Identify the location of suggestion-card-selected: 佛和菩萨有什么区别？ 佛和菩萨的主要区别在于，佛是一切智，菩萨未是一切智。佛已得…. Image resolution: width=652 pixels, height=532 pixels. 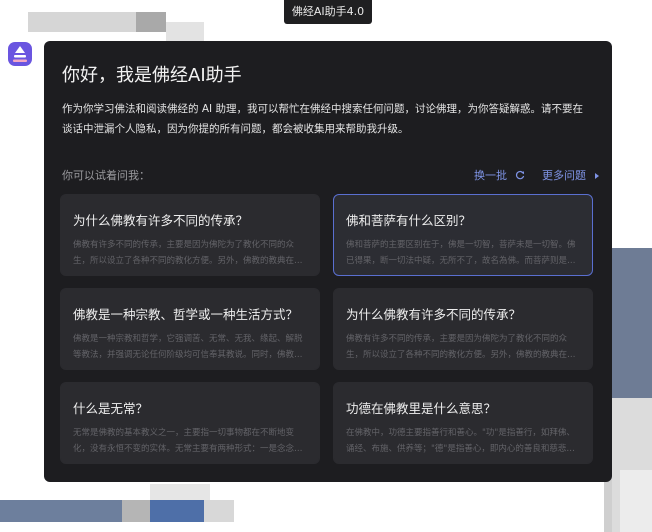
(463, 235).